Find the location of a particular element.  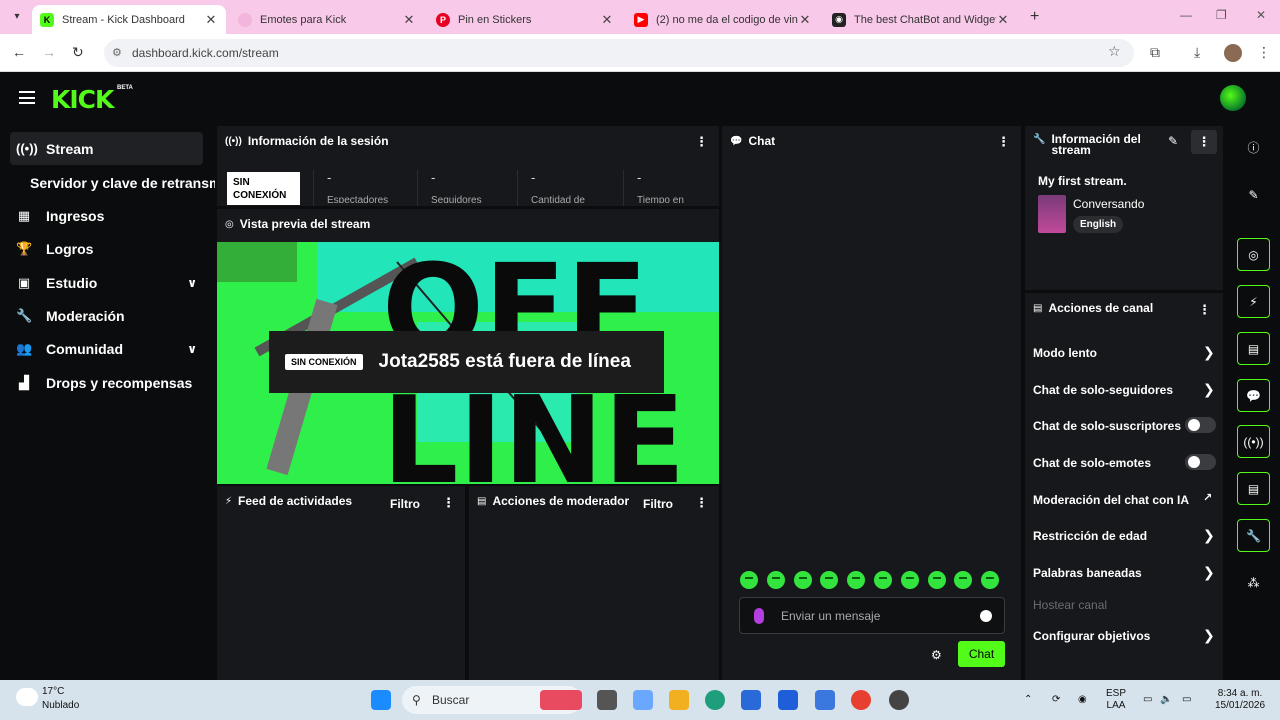

action-followers-only: Chat de solo-seguidores ❯ is located at coordinates (1124, 389).